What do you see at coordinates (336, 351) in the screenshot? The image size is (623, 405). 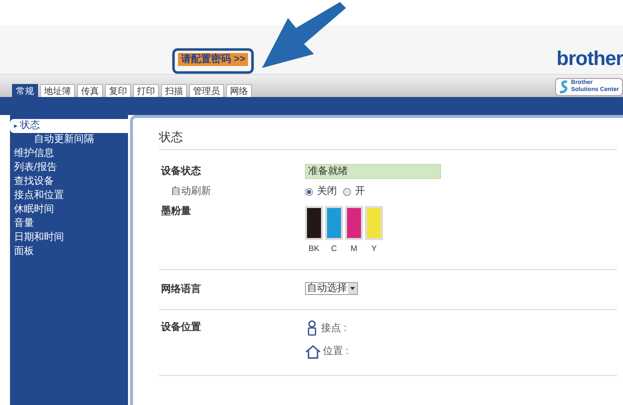 I see `location-label: 位置 :` at bounding box center [336, 351].